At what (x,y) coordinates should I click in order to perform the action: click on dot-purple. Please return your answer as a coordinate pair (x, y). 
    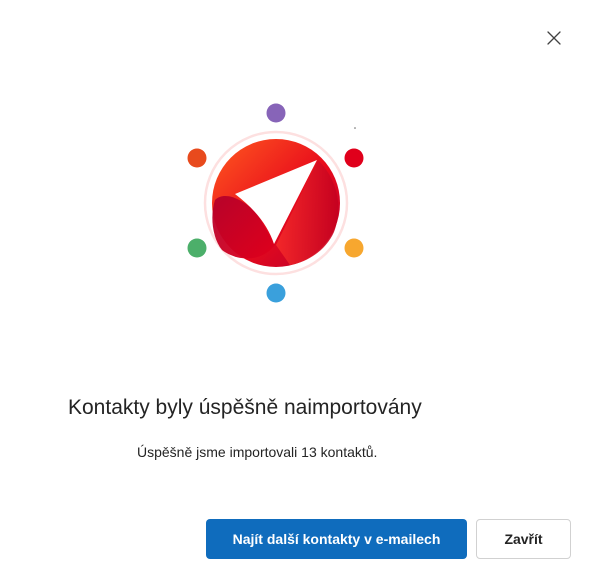
    Looking at the image, I should click on (276, 113).